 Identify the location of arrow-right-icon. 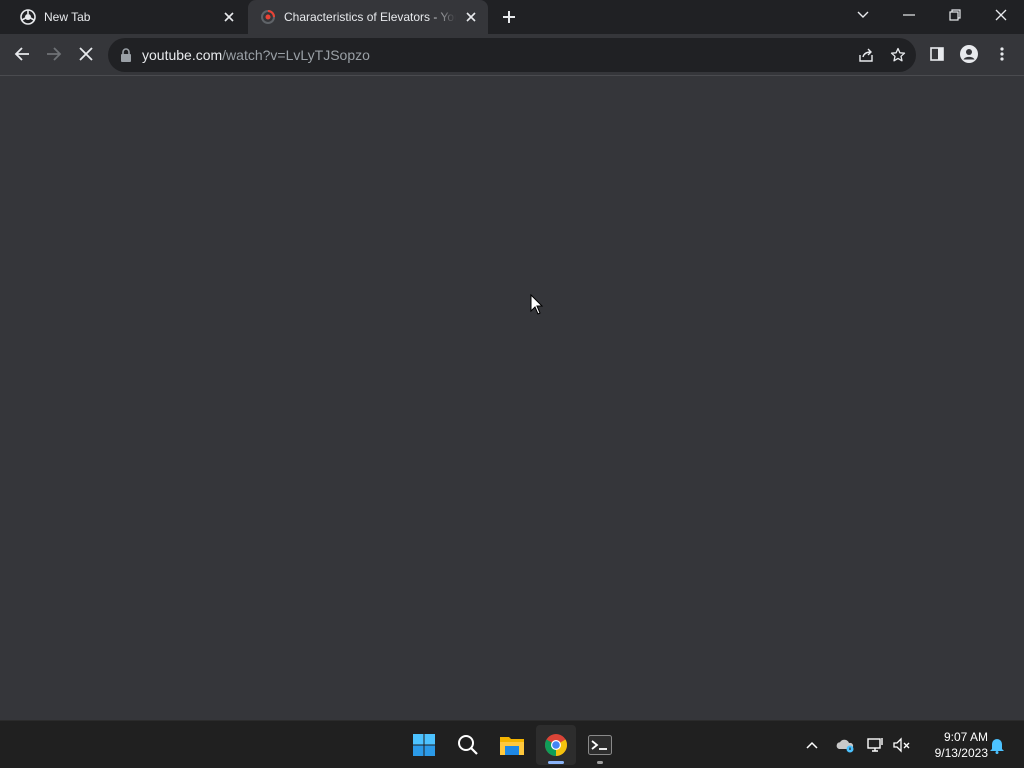
(54, 54).